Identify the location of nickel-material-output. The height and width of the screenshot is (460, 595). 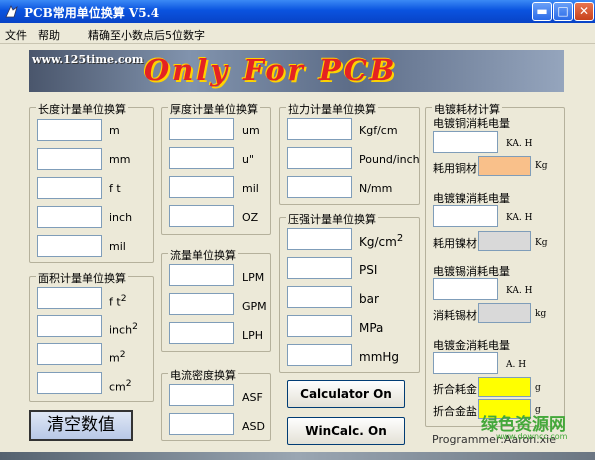
(504, 241).